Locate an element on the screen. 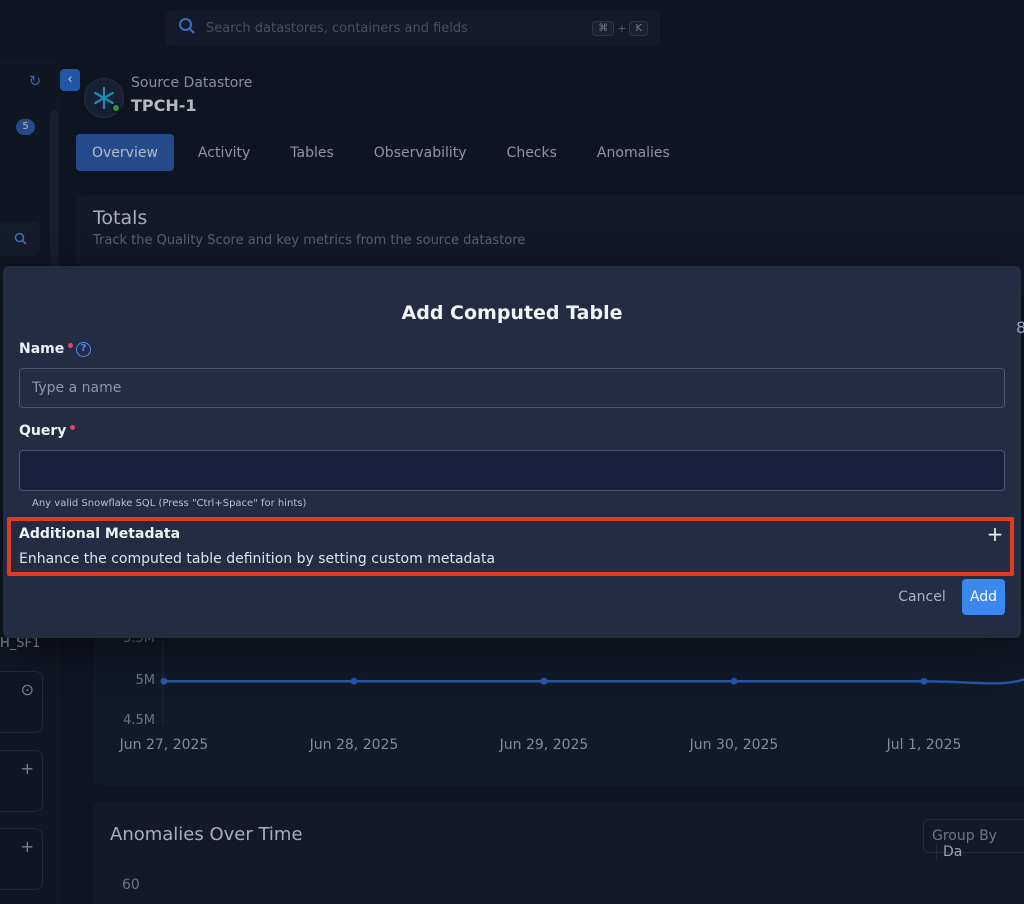 Image resolution: width=1024 pixels, height=904 pixels. additional-metadata-title: Additional Metadata is located at coordinates (100, 534).